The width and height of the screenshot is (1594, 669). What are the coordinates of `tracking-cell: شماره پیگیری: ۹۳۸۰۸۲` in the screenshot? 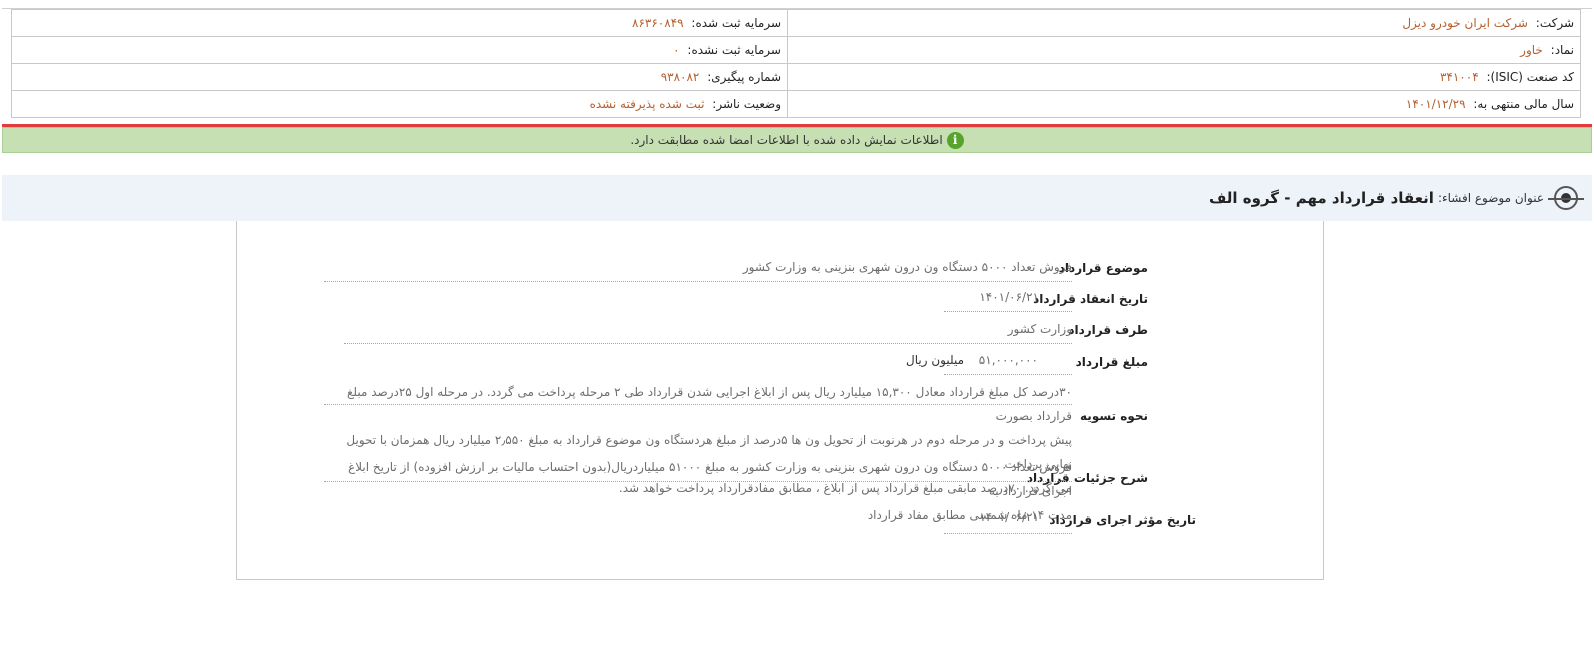 It's located at (399, 77).